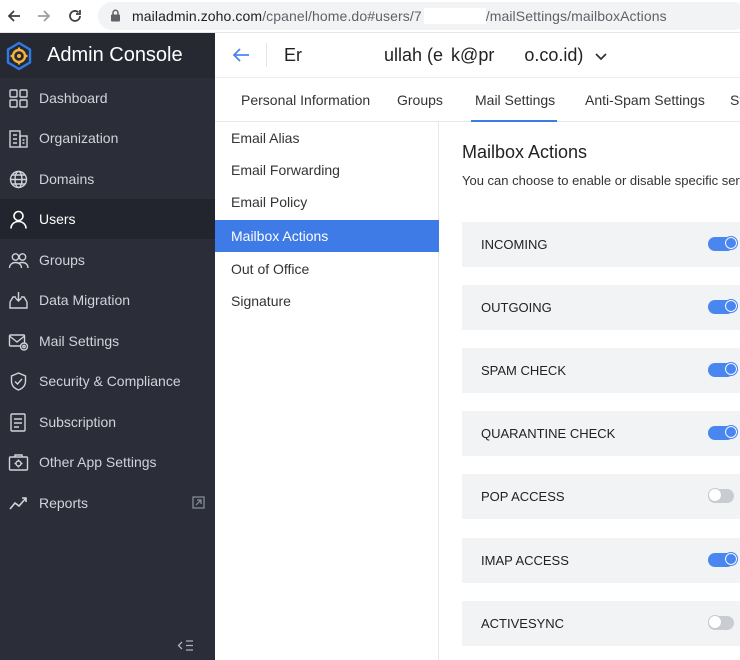 The image size is (740, 660). What do you see at coordinates (601, 370) in the screenshot?
I see `action-row-spam-check: SPAM CHECK` at bounding box center [601, 370].